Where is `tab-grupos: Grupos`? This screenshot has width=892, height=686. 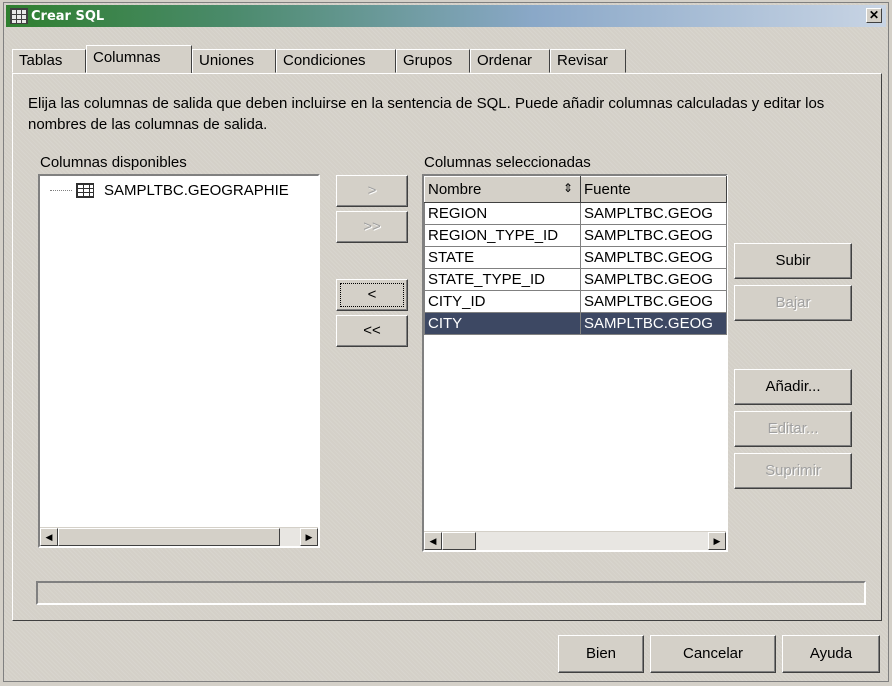 tab-grupos: Grupos is located at coordinates (433, 61).